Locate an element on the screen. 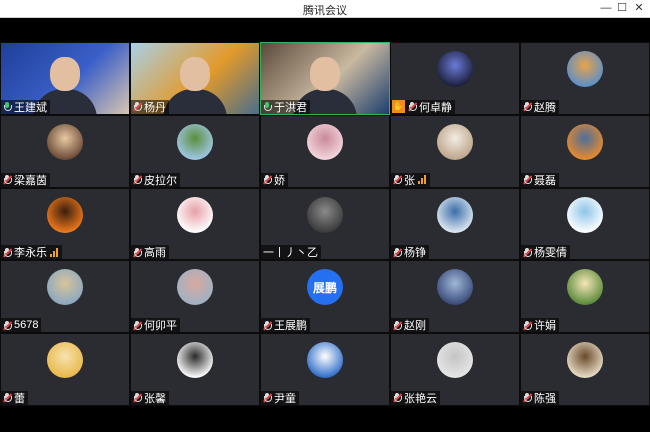 Image resolution: width=650 pixels, height=432 pixels. participant-tile: 李永乐 is located at coordinates (65, 224).